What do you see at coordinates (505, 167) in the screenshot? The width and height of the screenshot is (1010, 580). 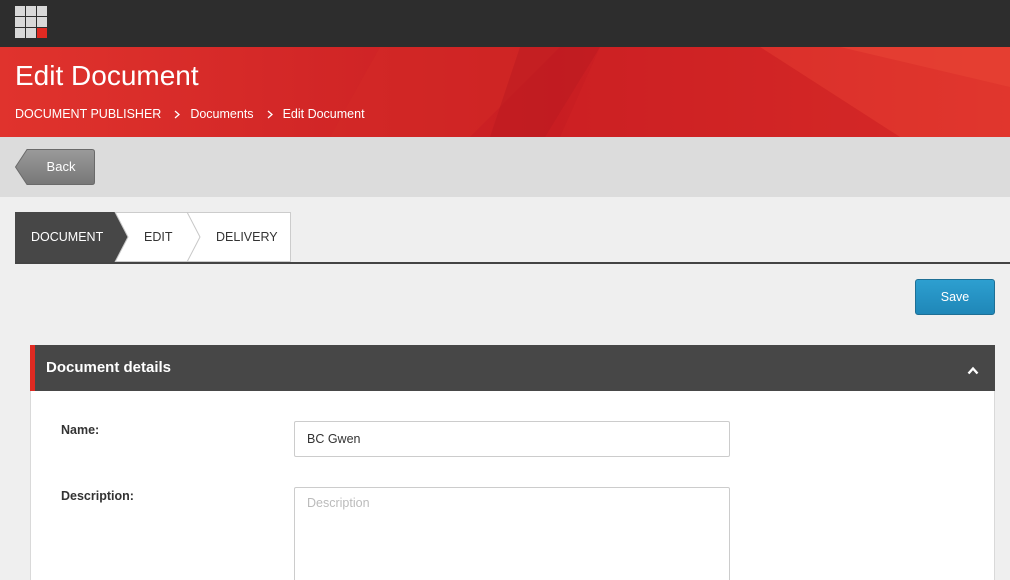 I see `action-bar: Back` at bounding box center [505, 167].